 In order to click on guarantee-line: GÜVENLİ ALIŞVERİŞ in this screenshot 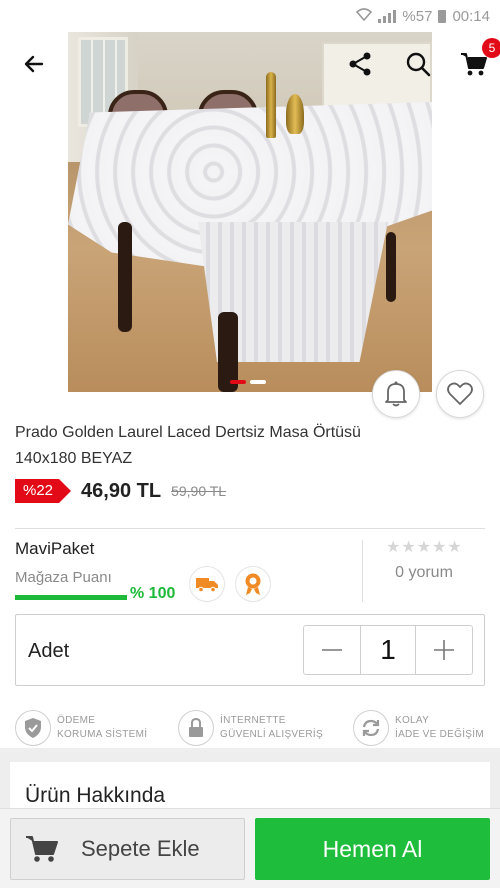, I will do `click(271, 734)`.